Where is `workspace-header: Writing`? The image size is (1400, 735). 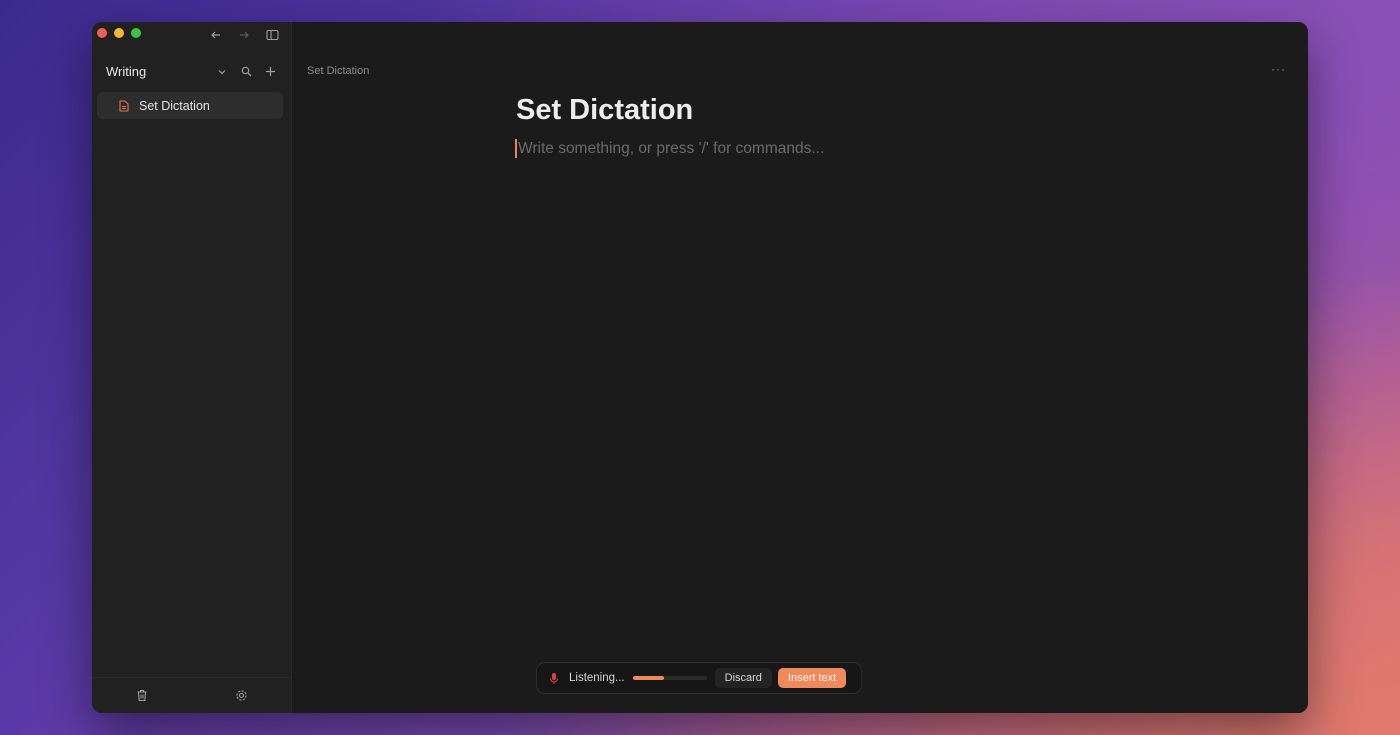
workspace-header: Writing is located at coordinates (191, 71).